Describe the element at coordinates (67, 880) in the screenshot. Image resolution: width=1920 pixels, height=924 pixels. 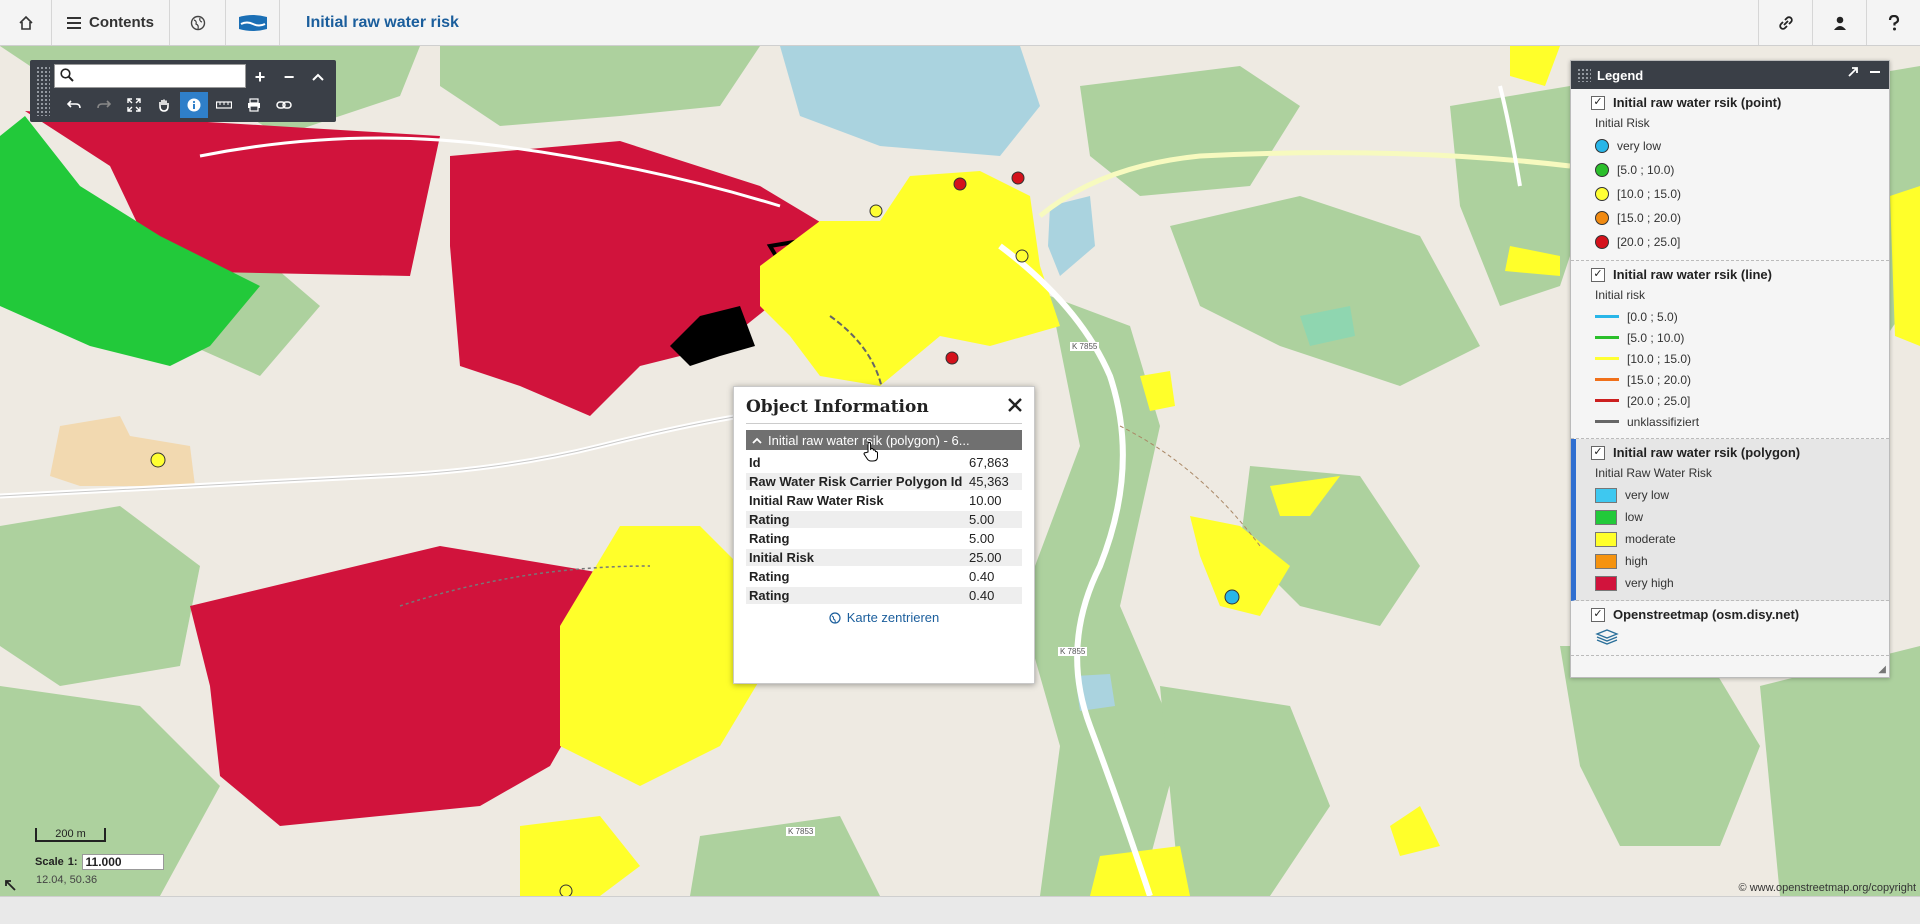
I see `coordinates-readout: 12.04, 50.36` at that location.